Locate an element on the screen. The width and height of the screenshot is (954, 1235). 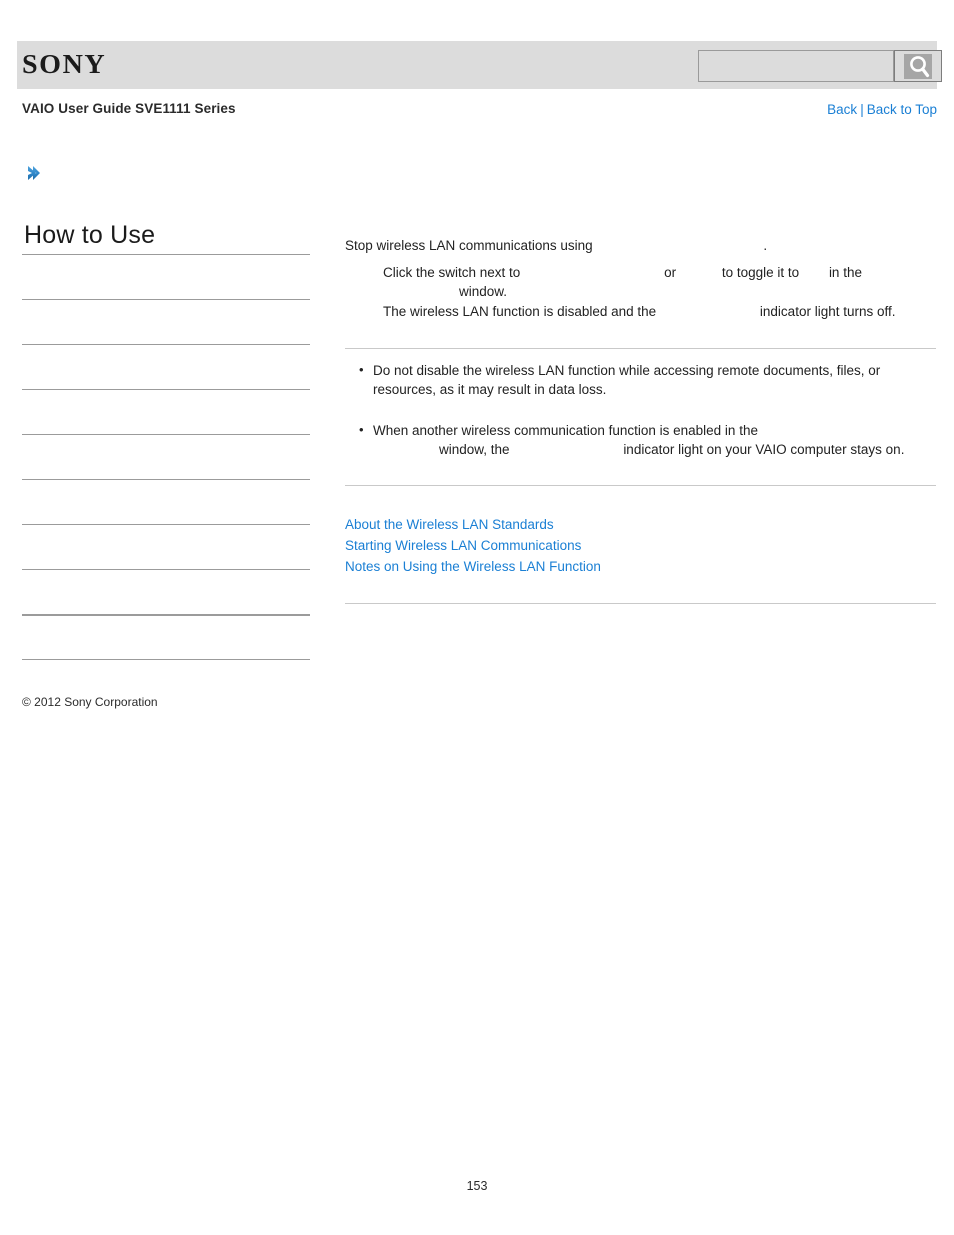
step1-part5: window. is located at coordinates (483, 291).